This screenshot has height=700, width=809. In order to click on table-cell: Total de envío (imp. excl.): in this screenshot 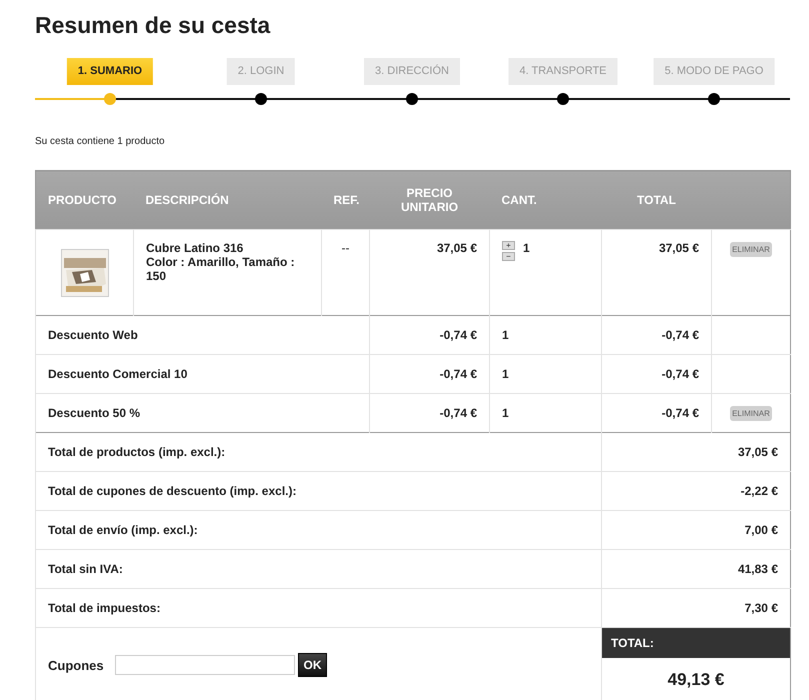, I will do `click(123, 530)`.